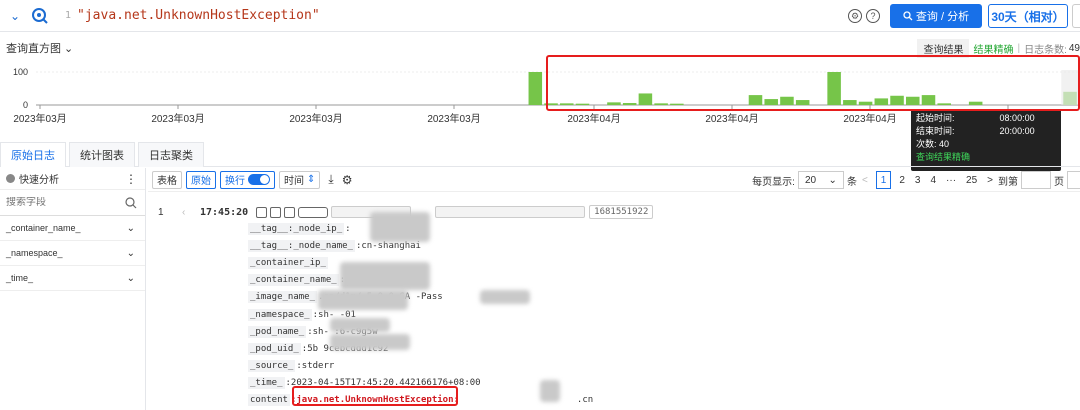 This screenshot has width=1080, height=410. What do you see at coordinates (851, 182) in the screenshot?
I see `page-unit-label: 条` at bounding box center [851, 182].